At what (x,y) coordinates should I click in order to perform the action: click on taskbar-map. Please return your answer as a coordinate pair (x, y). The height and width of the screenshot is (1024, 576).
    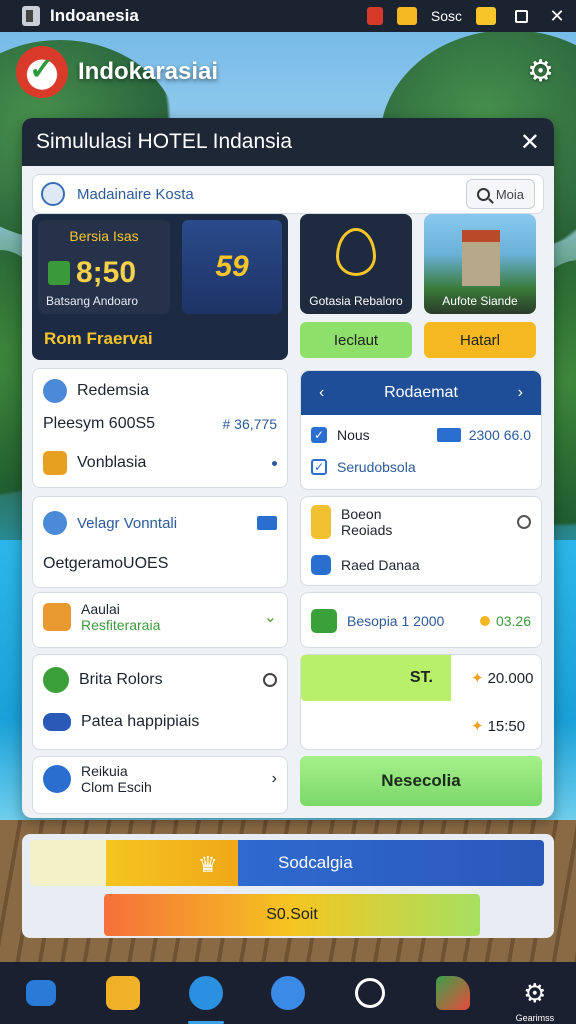
    Looking at the image, I should click on (453, 993).